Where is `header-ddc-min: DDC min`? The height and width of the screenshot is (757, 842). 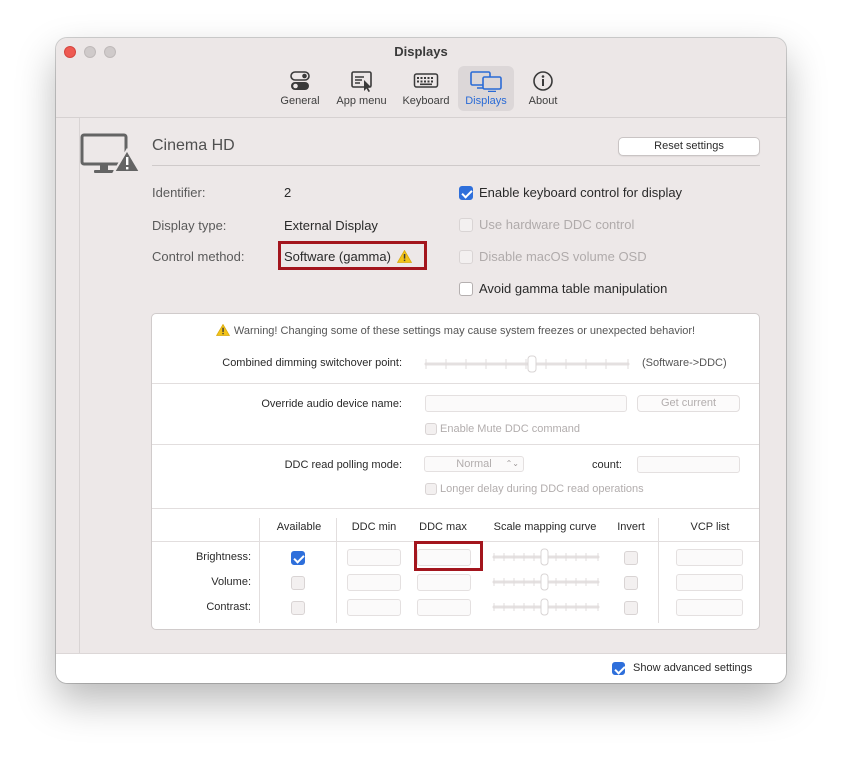 header-ddc-min: DDC min is located at coordinates (374, 527).